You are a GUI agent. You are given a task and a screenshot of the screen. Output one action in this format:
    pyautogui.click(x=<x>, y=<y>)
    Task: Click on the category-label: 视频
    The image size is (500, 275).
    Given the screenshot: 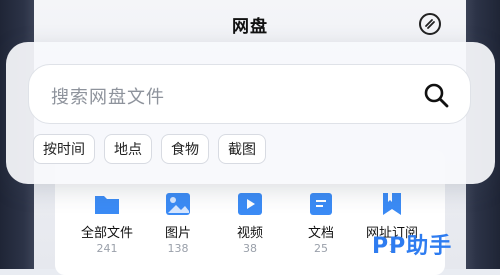 What is the action you would take?
    pyautogui.click(x=249, y=233)
    